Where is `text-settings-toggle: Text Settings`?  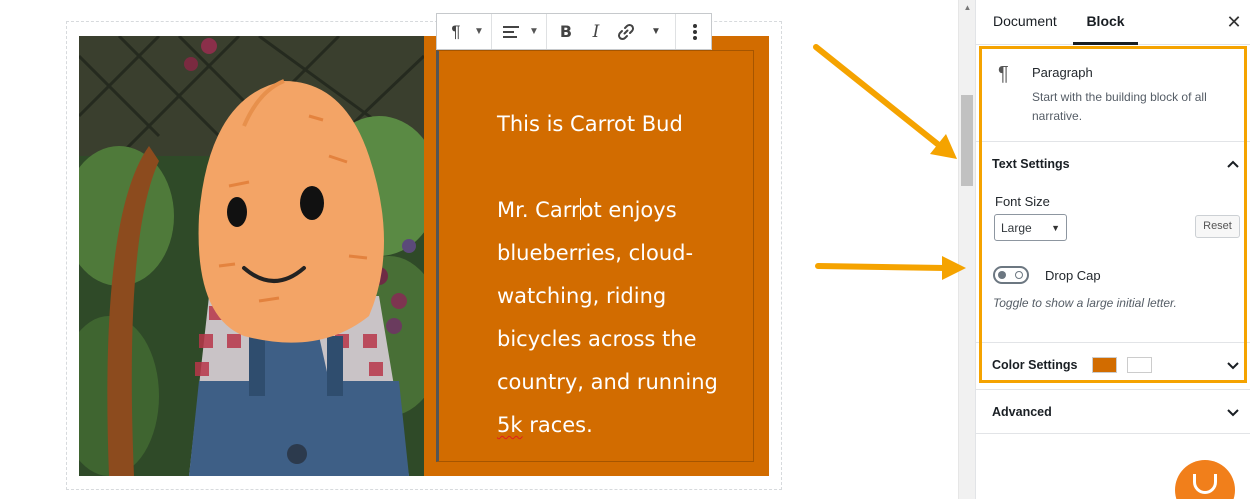
text-settings-toggle: Text Settings is located at coordinates (1113, 164).